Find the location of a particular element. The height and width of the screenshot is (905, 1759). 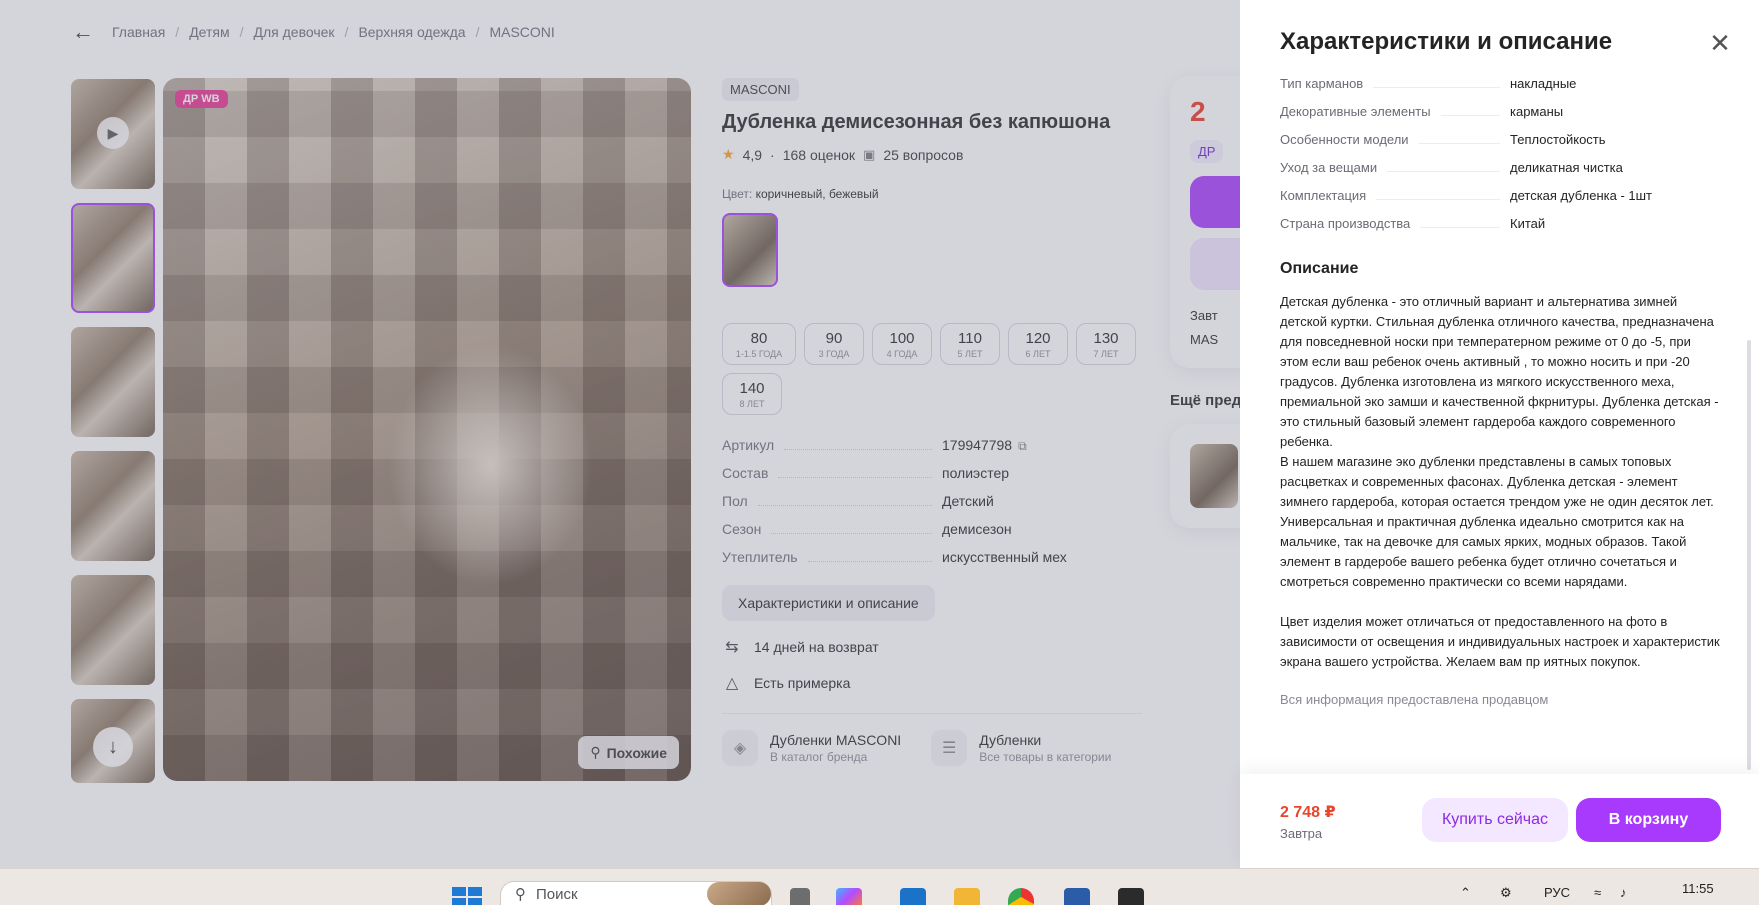

property-value: Китай is located at coordinates (1528, 223).